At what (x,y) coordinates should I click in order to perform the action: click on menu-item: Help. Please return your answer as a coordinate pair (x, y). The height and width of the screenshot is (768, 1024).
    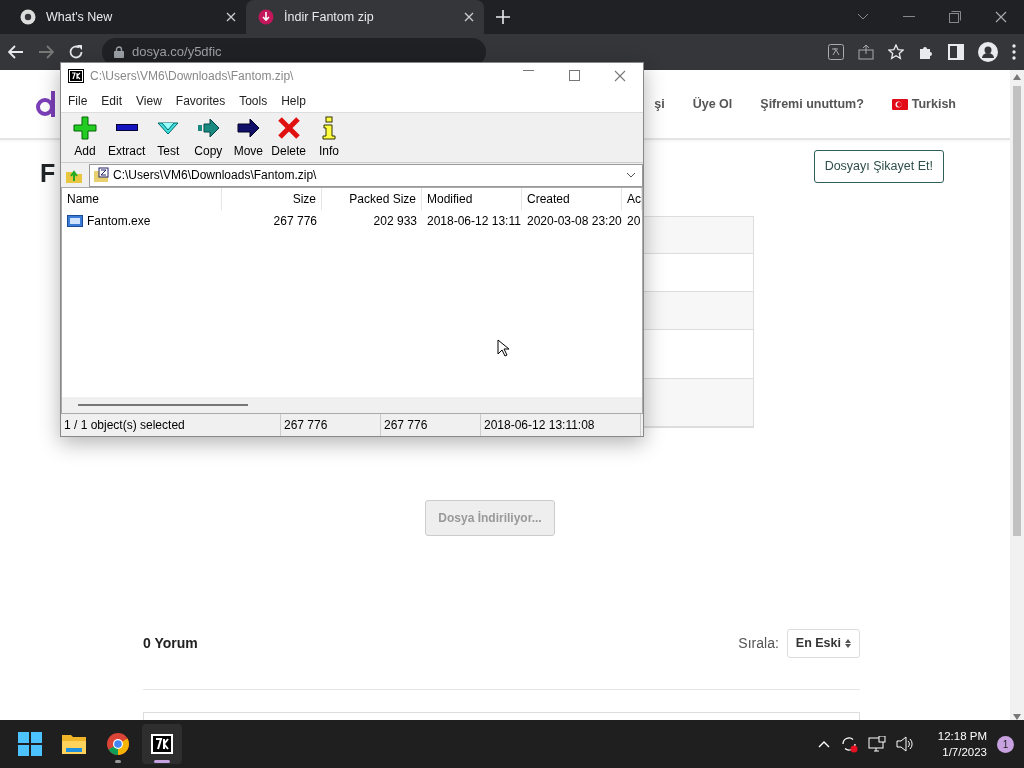
    Looking at the image, I should click on (293, 100).